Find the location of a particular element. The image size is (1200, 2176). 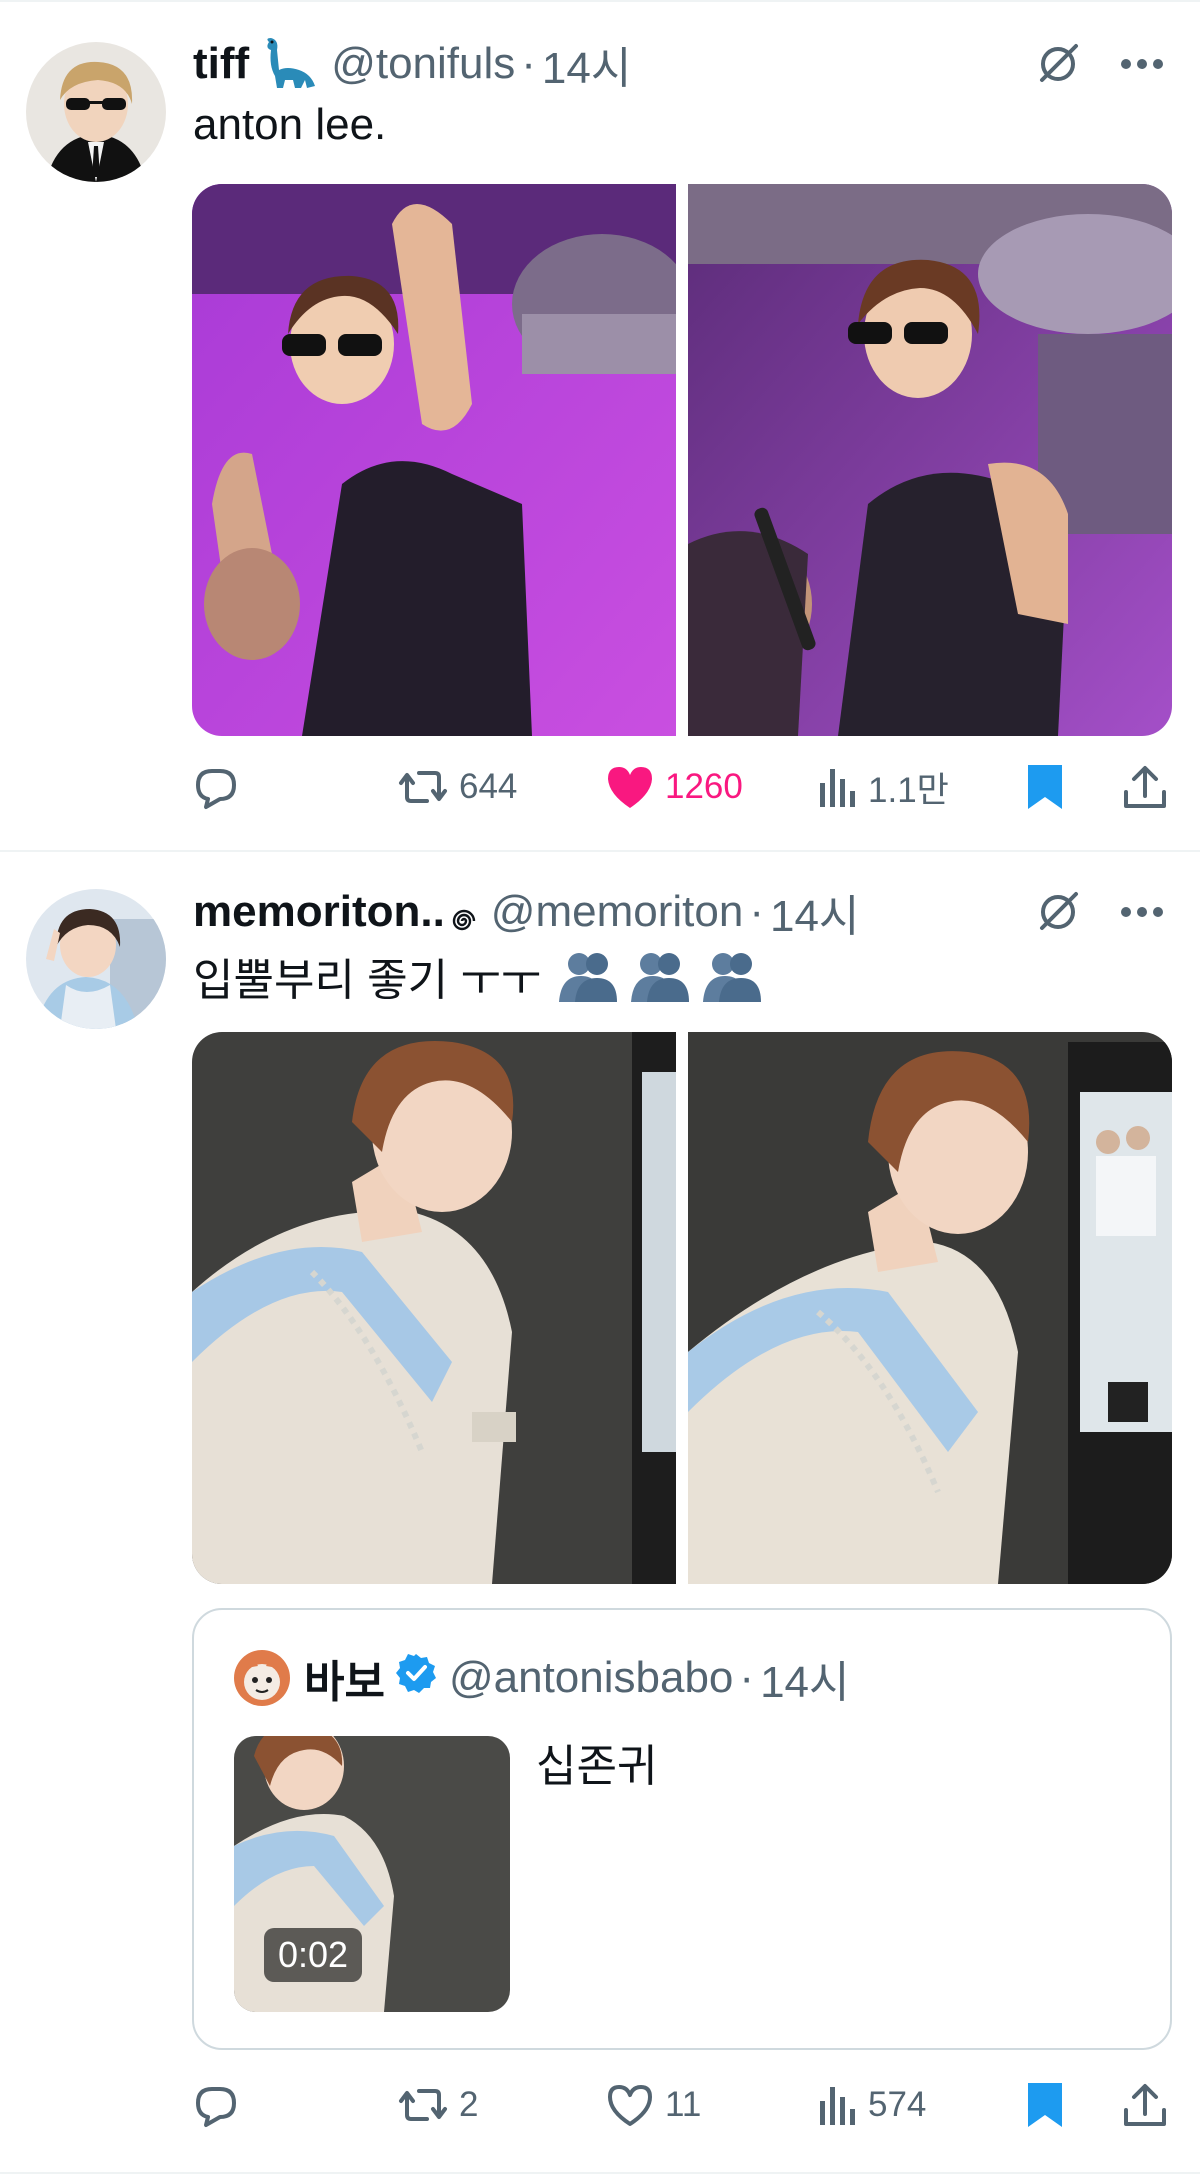

view-count: 1.1만 is located at coordinates (908, 790).